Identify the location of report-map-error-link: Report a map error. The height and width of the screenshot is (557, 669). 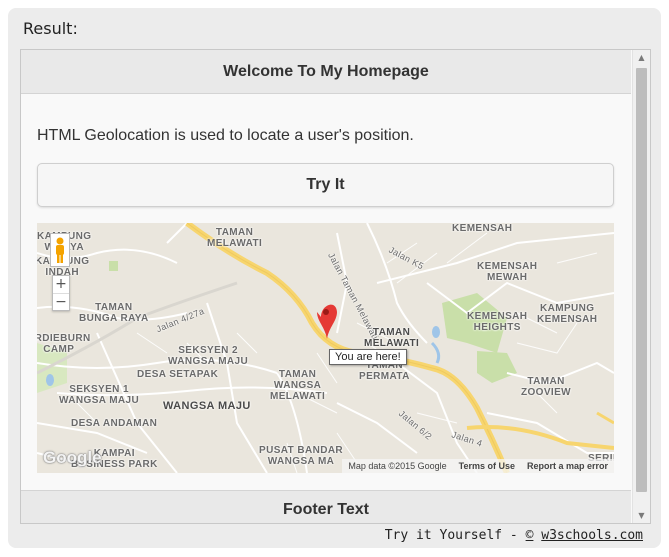
(567, 466).